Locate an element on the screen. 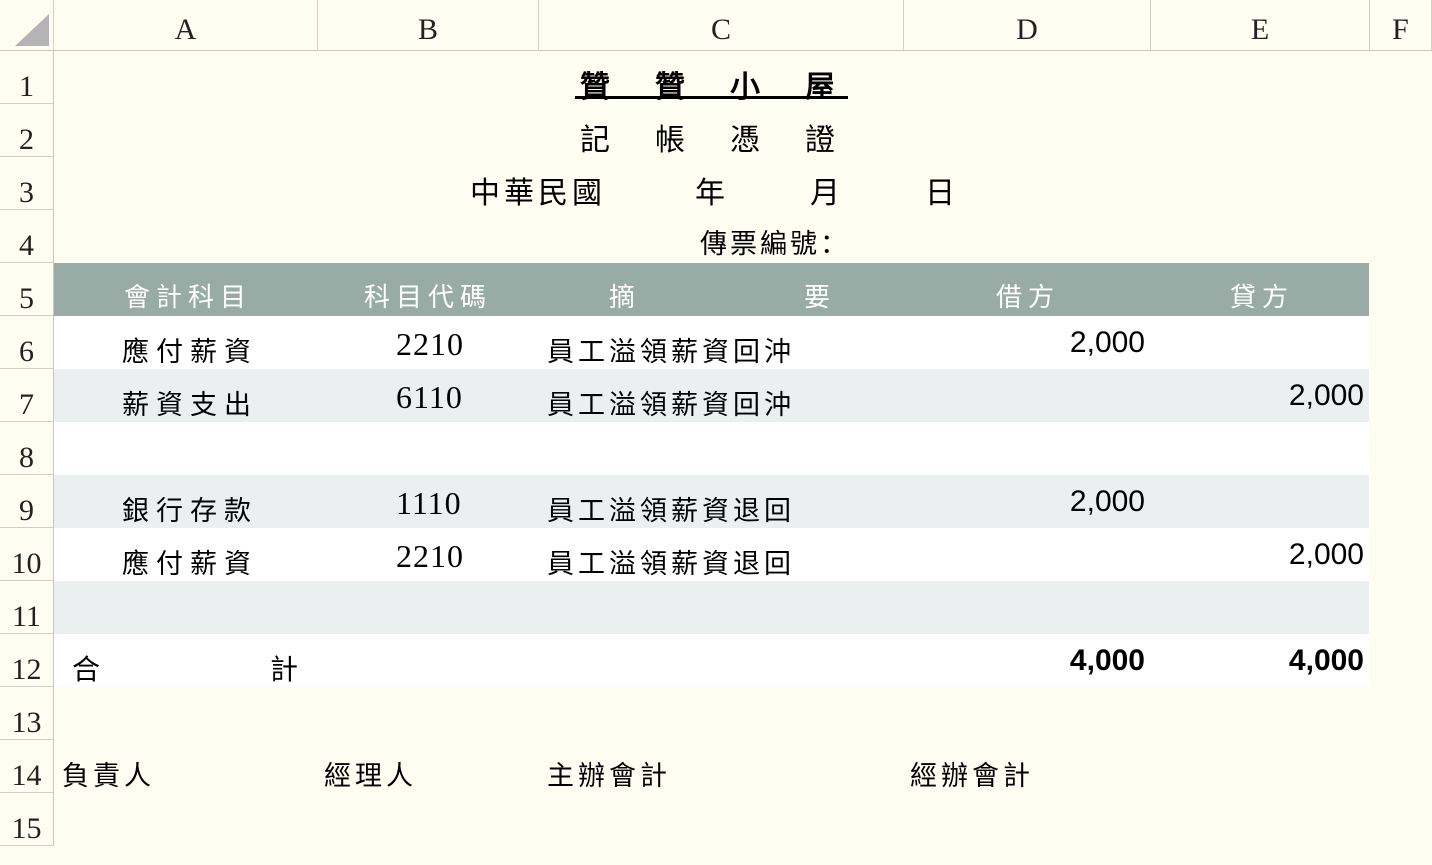 This screenshot has height=865, width=1432. date-month: 月 is located at coordinates (828, 190).